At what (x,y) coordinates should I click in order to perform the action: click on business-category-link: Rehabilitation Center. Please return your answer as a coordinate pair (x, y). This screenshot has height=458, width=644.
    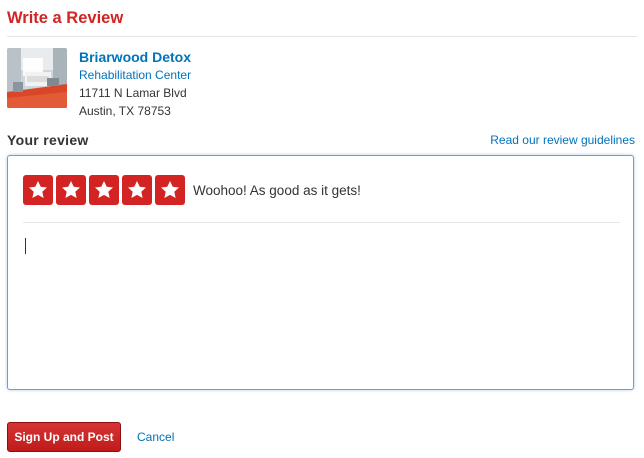
    Looking at the image, I should click on (135, 75).